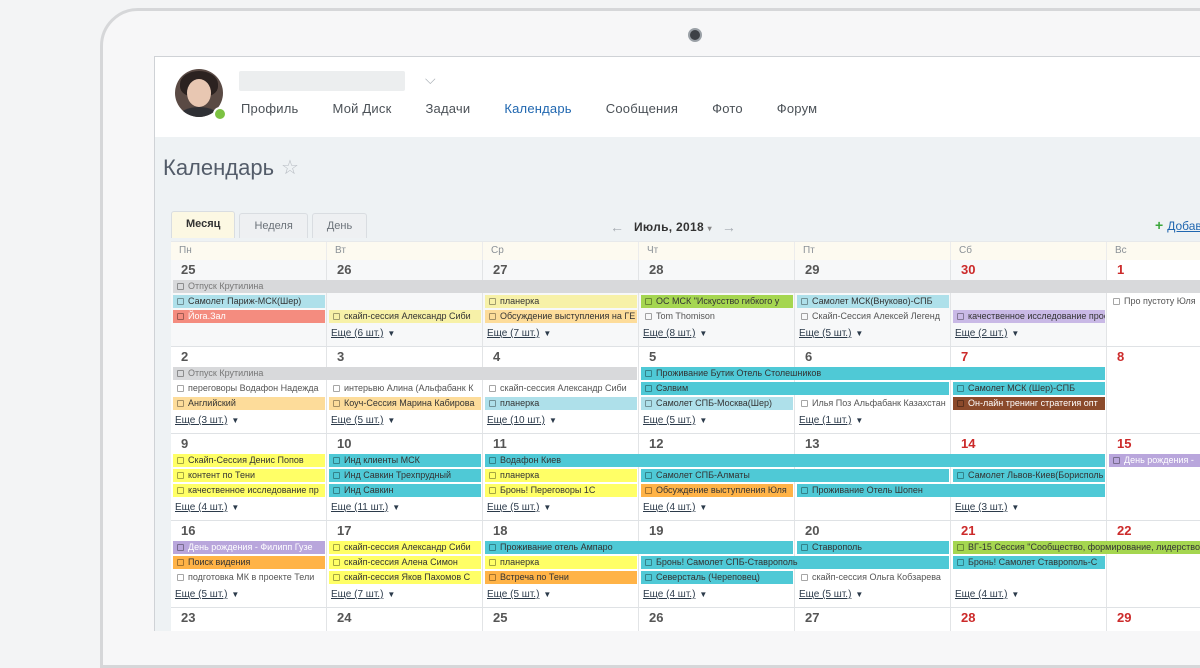 The image size is (1200, 668). Describe the element at coordinates (727, 108) in the screenshot. I see `nav-item-5: Фото` at that location.